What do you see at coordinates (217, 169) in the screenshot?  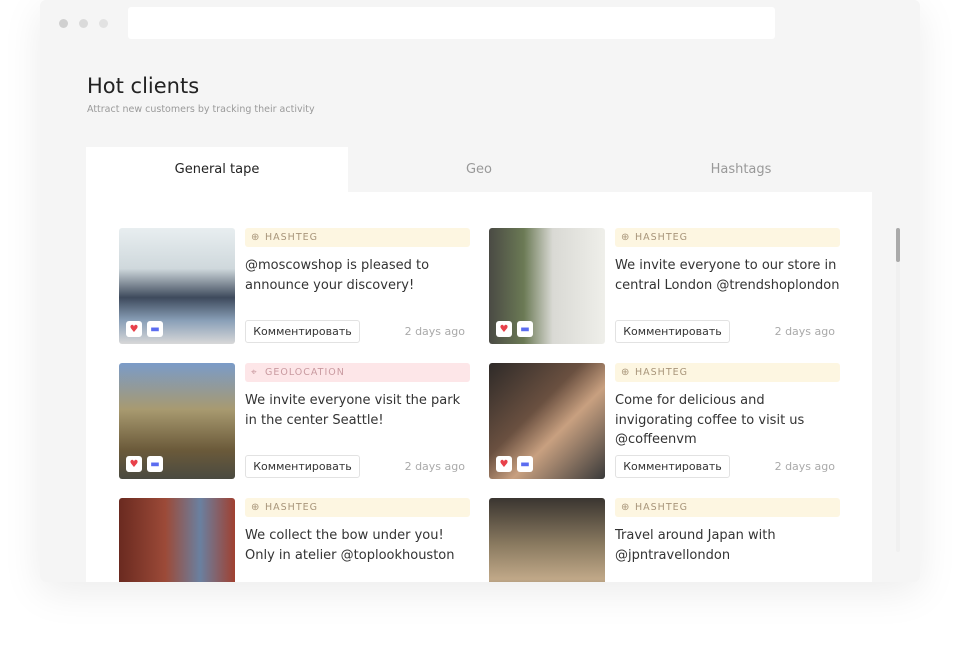 I see `tab-general-tape: General tape` at bounding box center [217, 169].